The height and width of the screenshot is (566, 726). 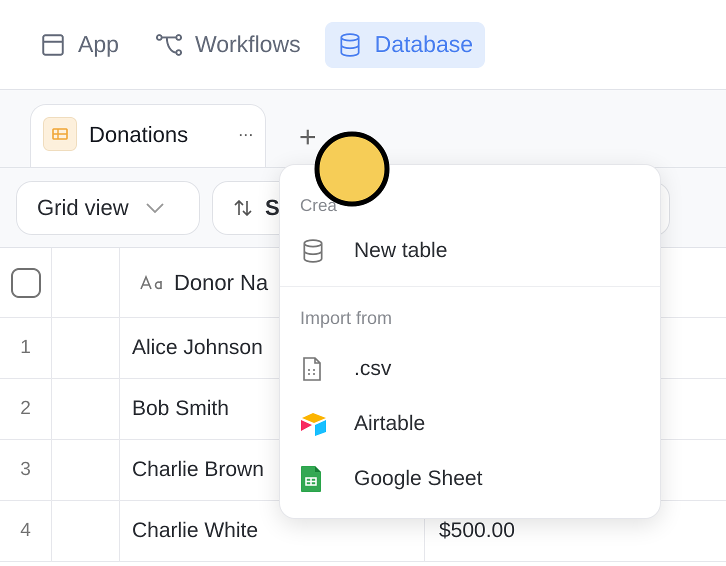 I want to click on row-number: 1, so click(x=25, y=348).